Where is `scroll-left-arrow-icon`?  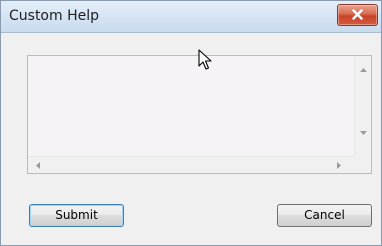 scroll-left-arrow-icon is located at coordinates (38, 165).